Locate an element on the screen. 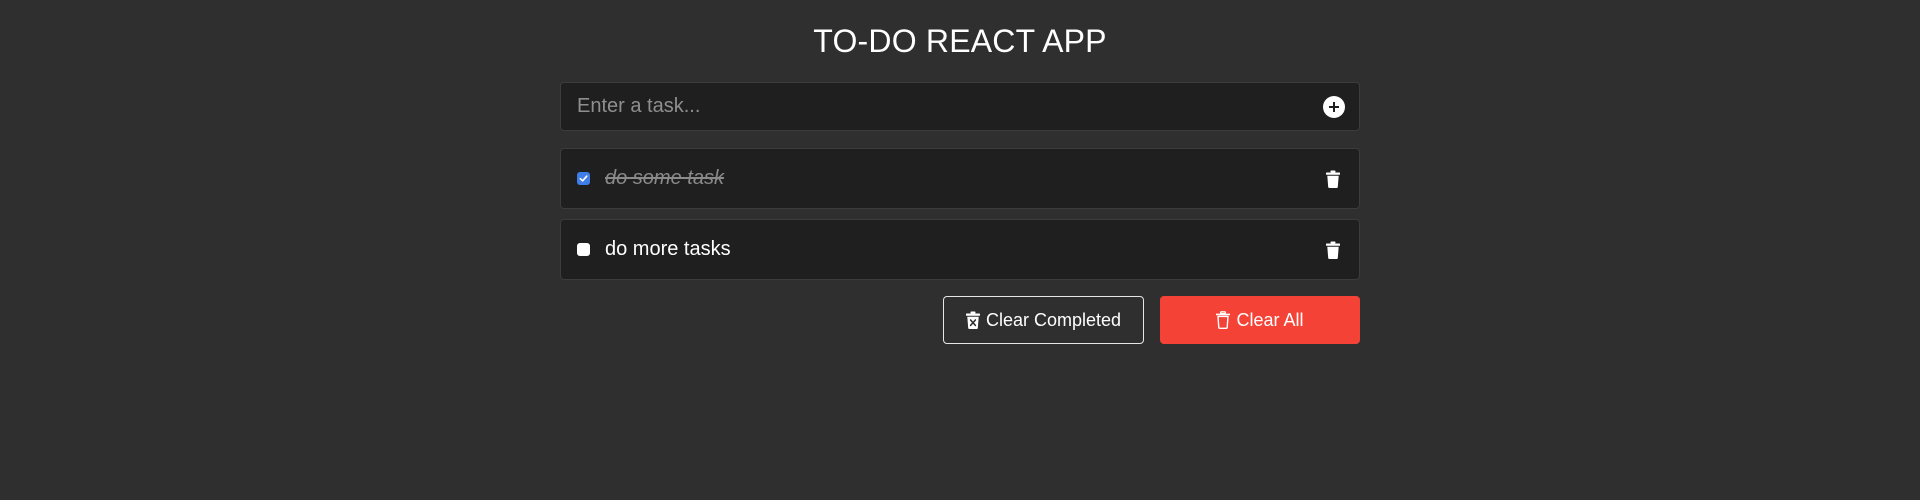 This screenshot has width=1920, height=500. clear-completed-label: Clear Completed is located at coordinates (1053, 319).